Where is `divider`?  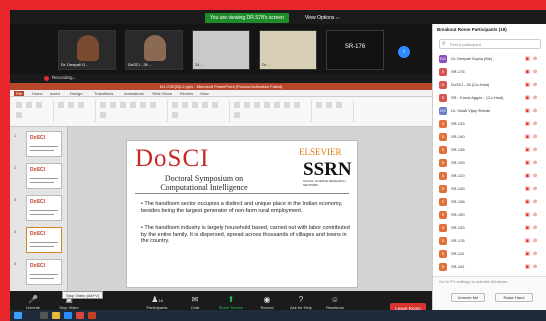 divider is located at coordinates (242, 193).